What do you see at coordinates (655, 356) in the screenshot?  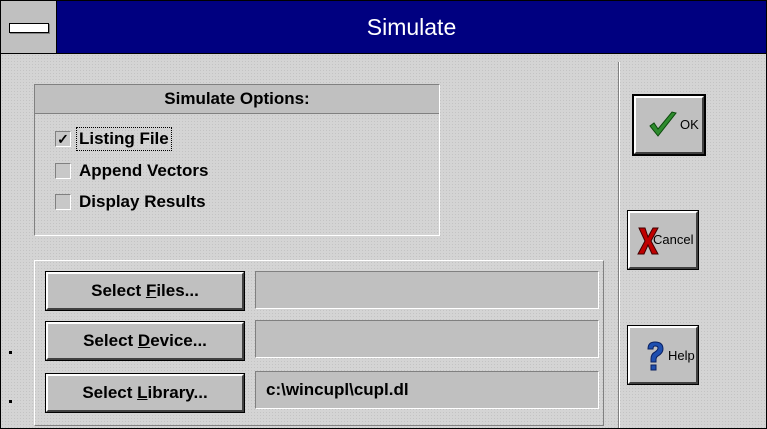 I see `question-mark-icon` at bounding box center [655, 356].